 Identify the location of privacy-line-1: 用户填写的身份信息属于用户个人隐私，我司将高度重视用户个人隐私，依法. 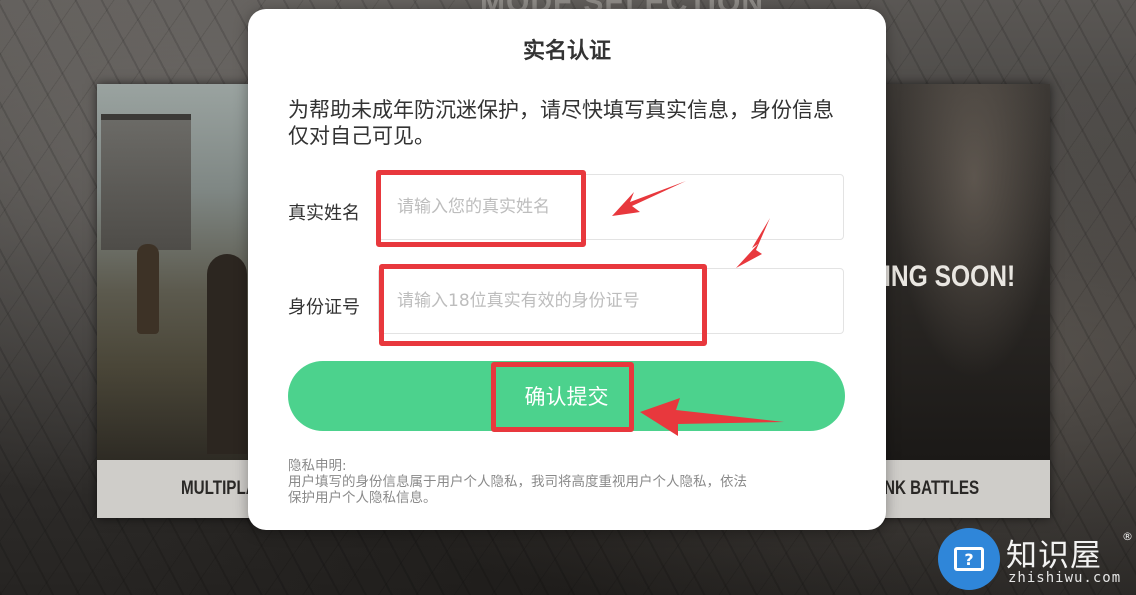
(517, 482).